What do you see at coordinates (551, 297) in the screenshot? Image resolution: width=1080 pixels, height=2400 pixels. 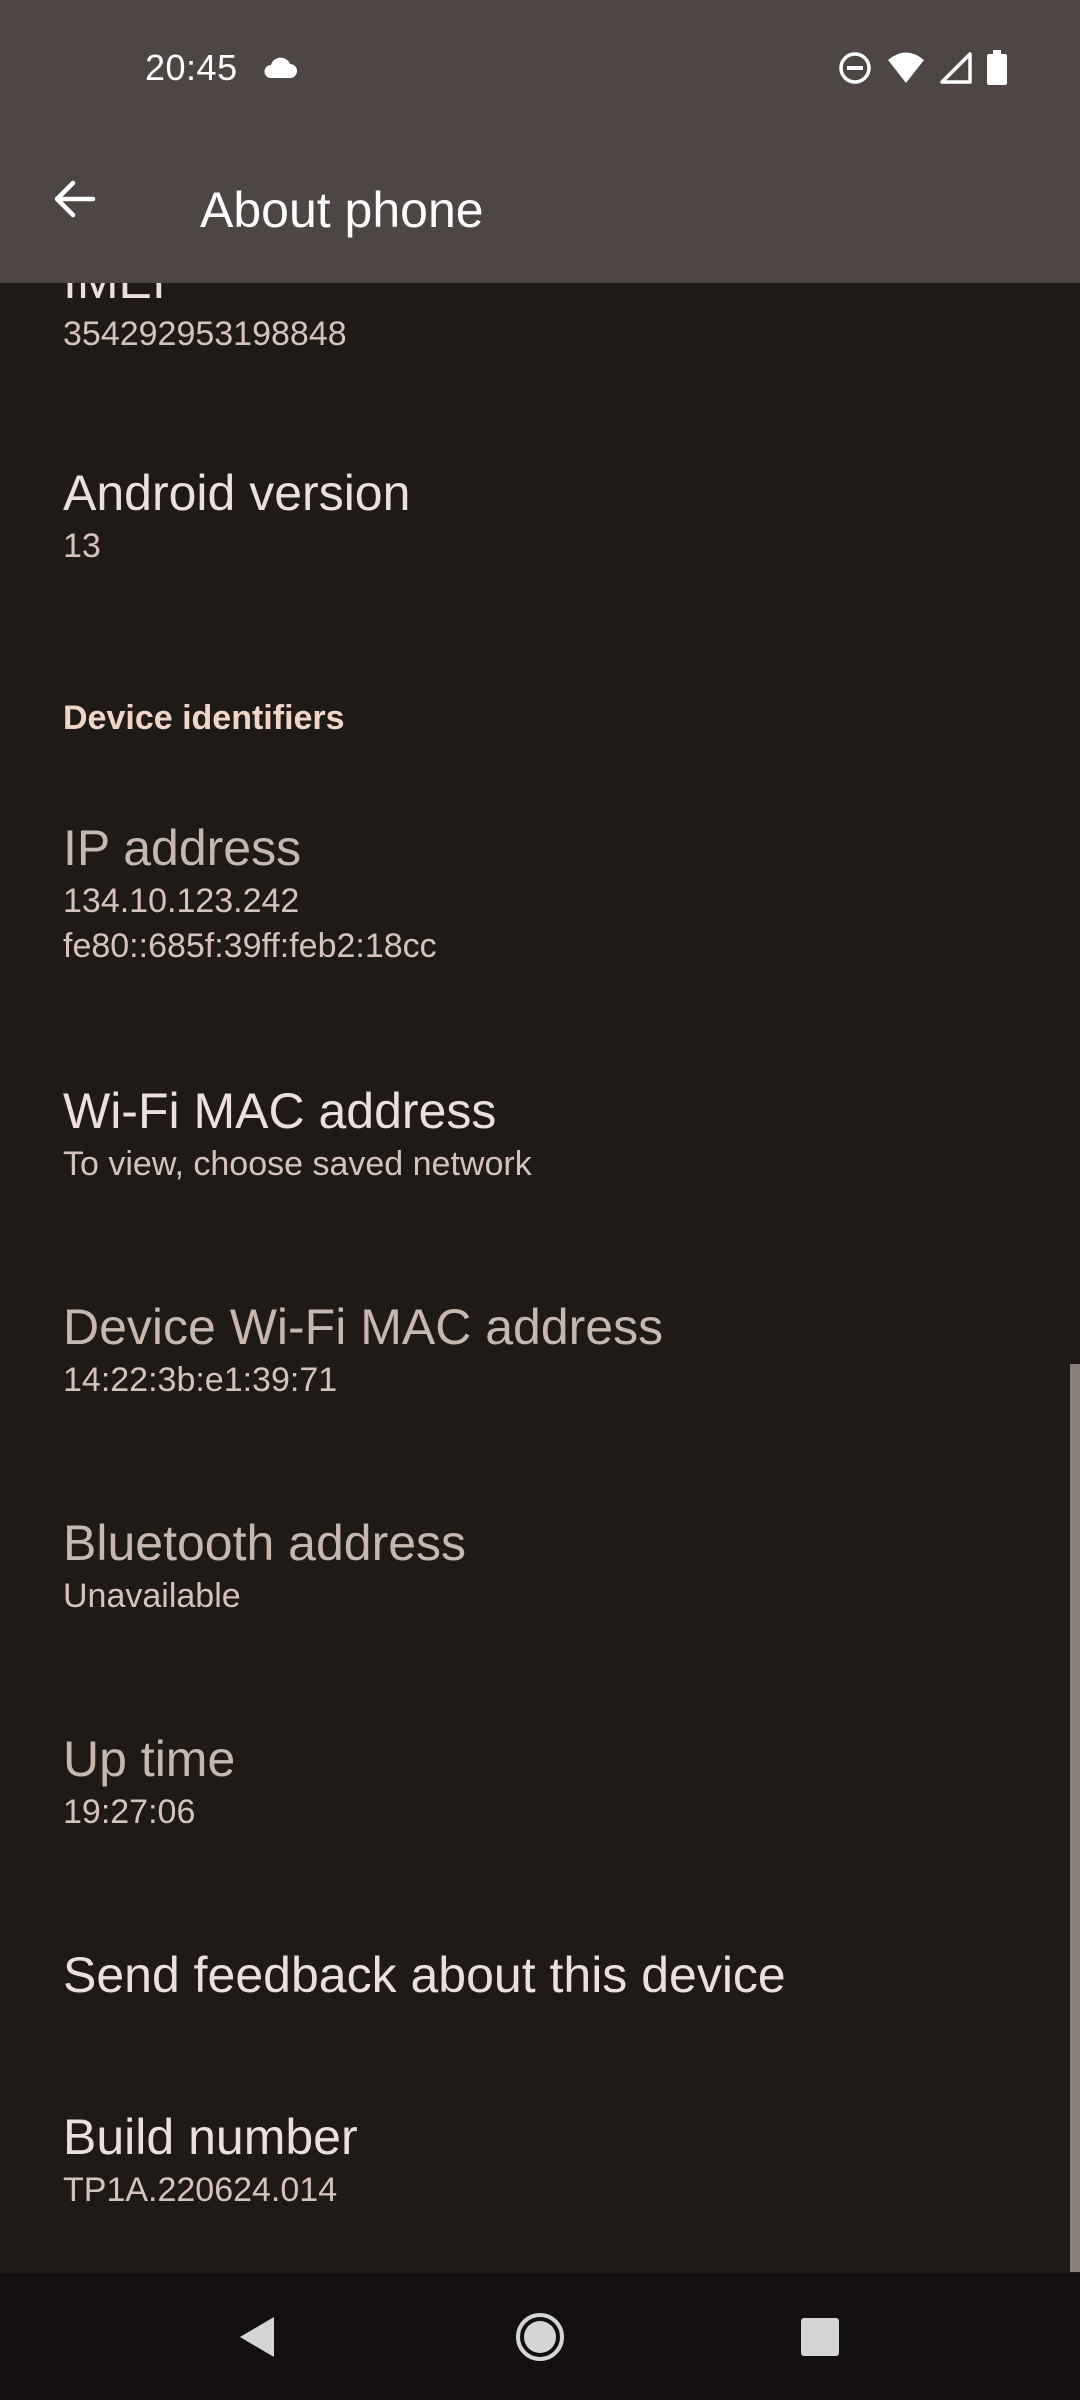 I see `imei-title: IMEI` at bounding box center [551, 297].